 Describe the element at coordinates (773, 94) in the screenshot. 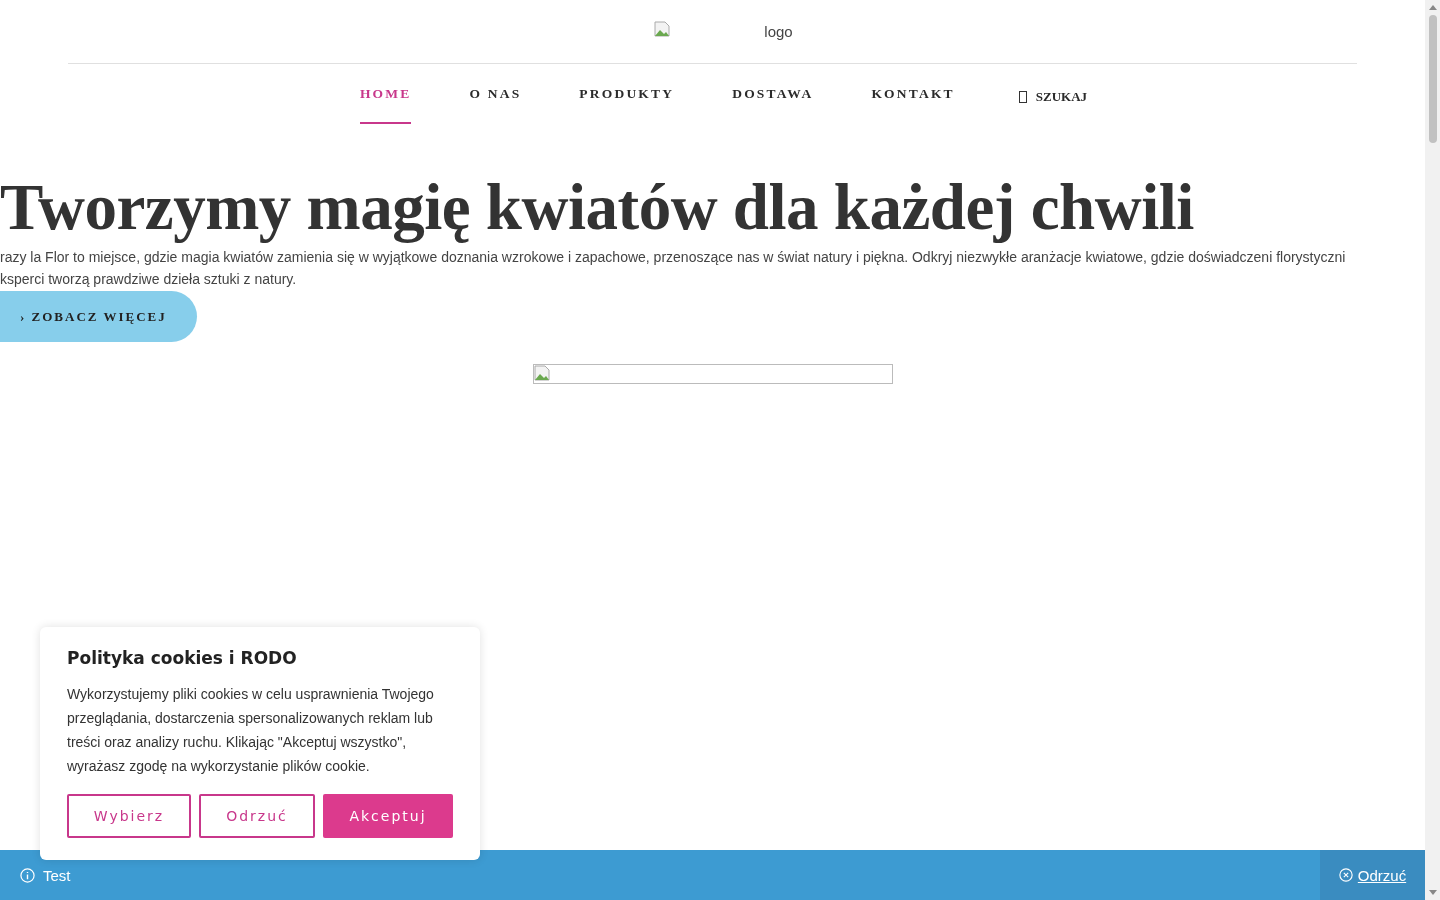

I see `nav-link: DOSTAWA` at that location.